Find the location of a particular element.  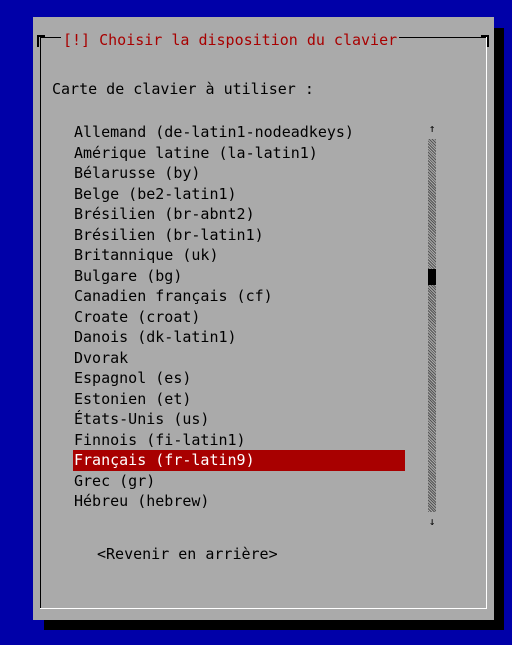

list-item: Danois (dk-latin1) is located at coordinates (239, 337).